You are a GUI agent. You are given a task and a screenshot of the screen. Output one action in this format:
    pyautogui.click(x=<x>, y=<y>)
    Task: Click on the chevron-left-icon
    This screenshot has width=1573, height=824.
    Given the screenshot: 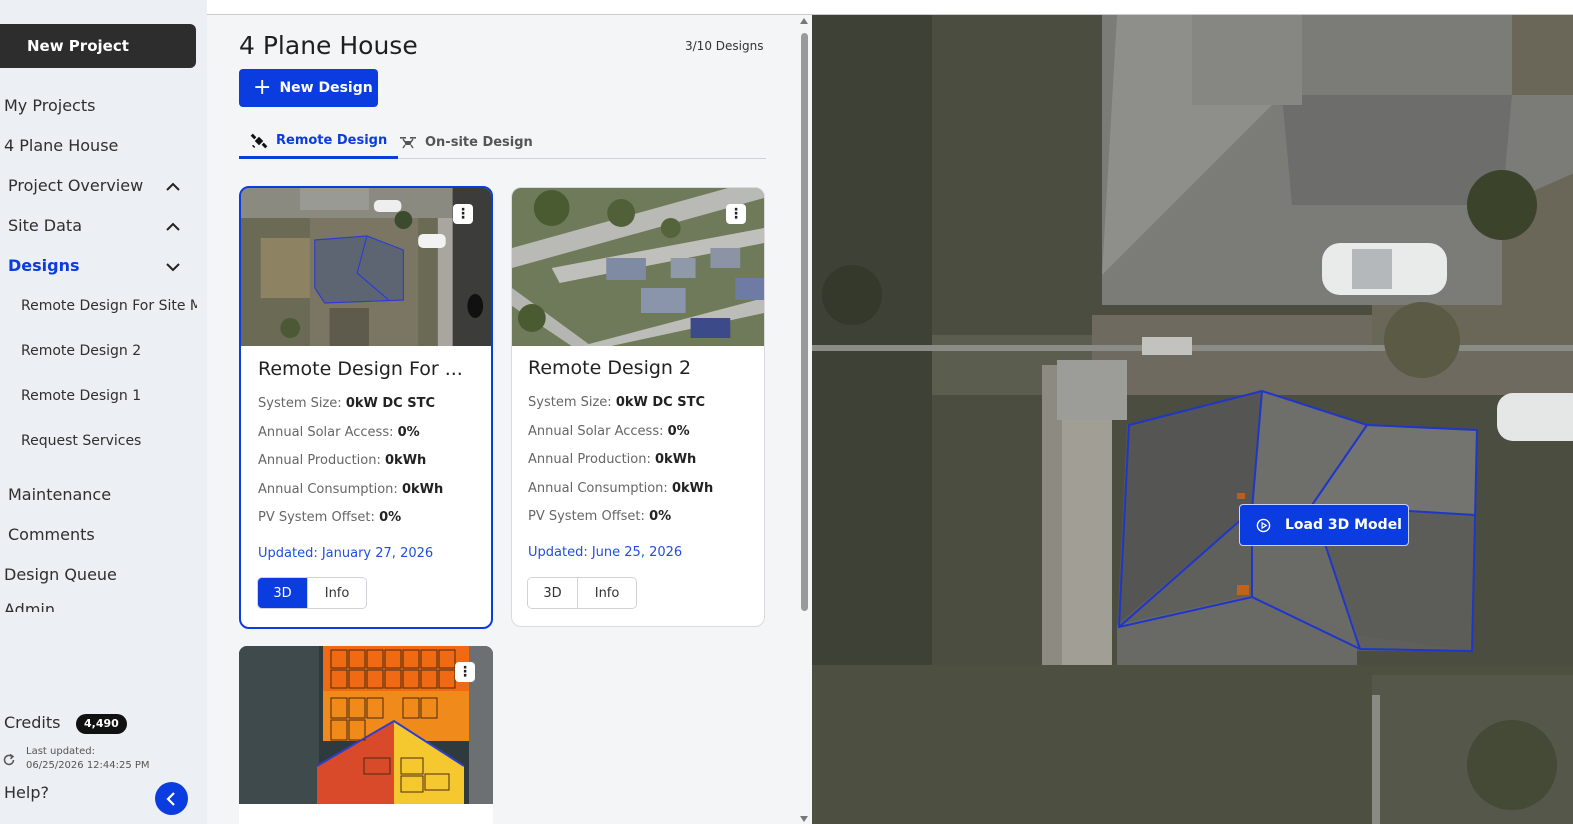 What is the action you would take?
    pyautogui.click(x=170, y=798)
    